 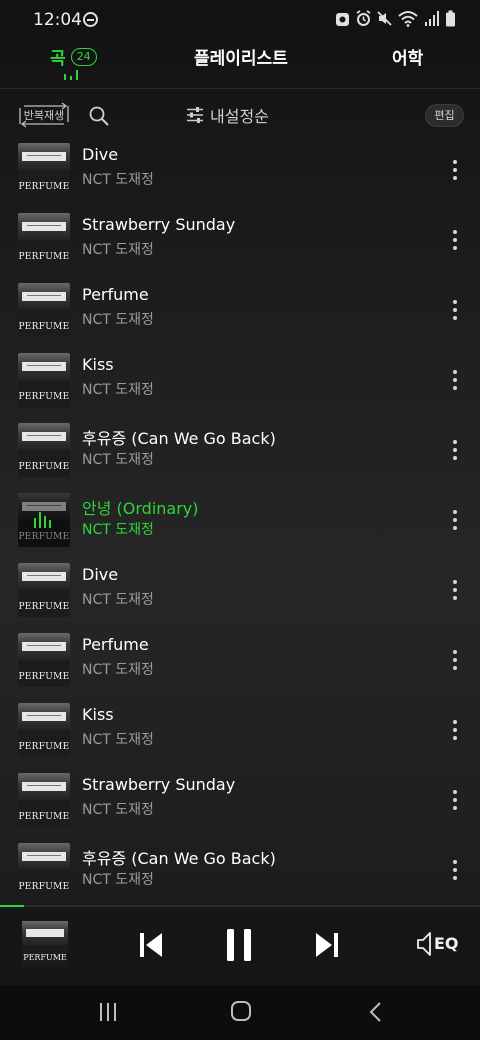 I want to click on tab-songs-label: 곡, so click(x=58, y=59).